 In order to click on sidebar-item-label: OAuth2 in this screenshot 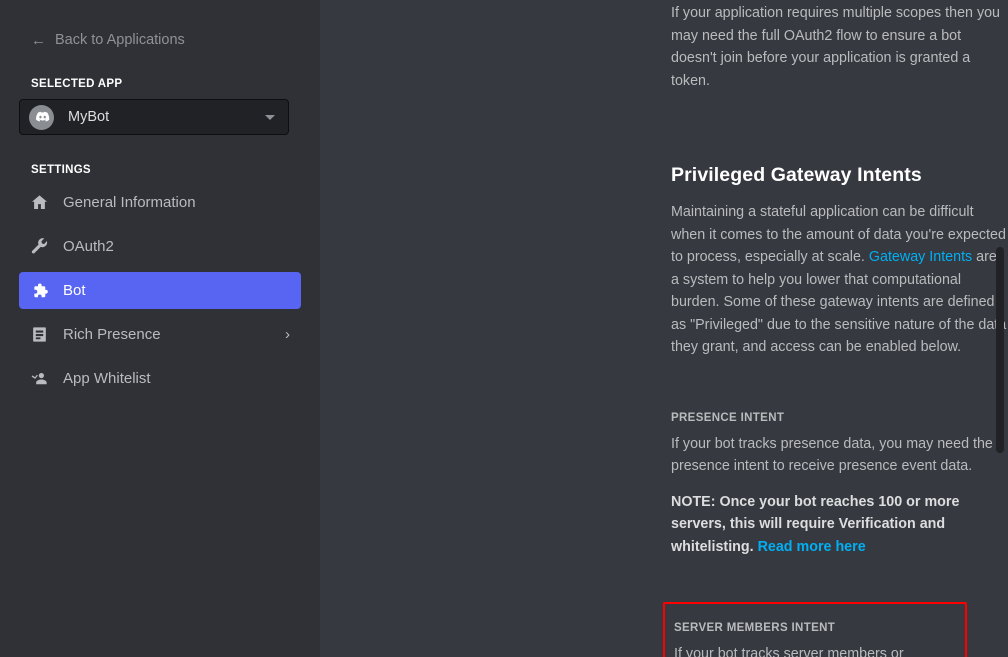, I will do `click(88, 246)`.